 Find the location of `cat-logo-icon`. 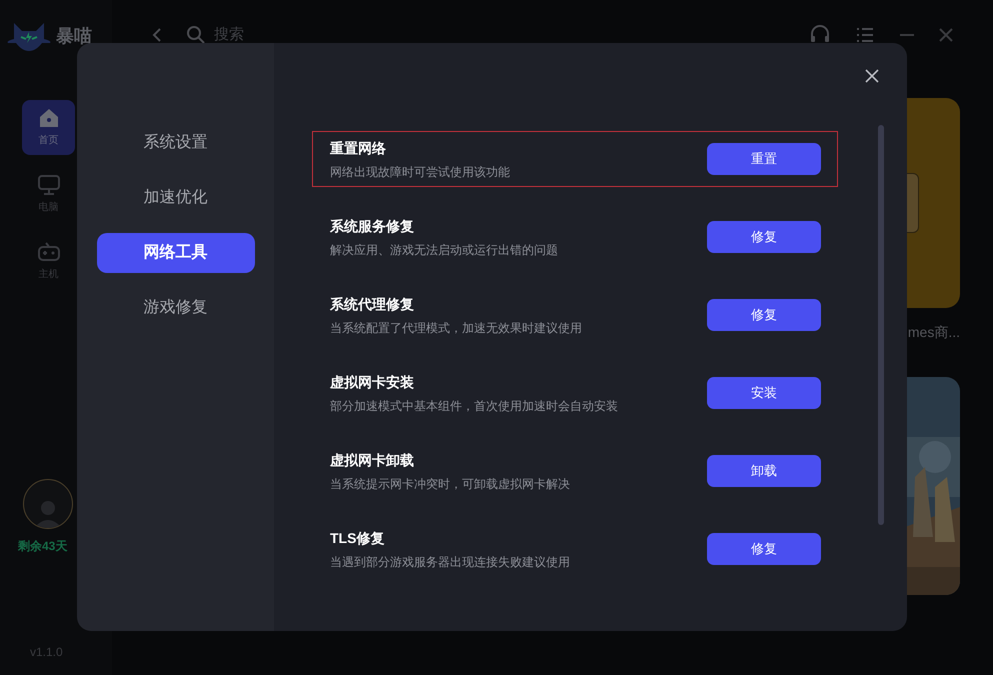

cat-logo-icon is located at coordinates (29, 36).